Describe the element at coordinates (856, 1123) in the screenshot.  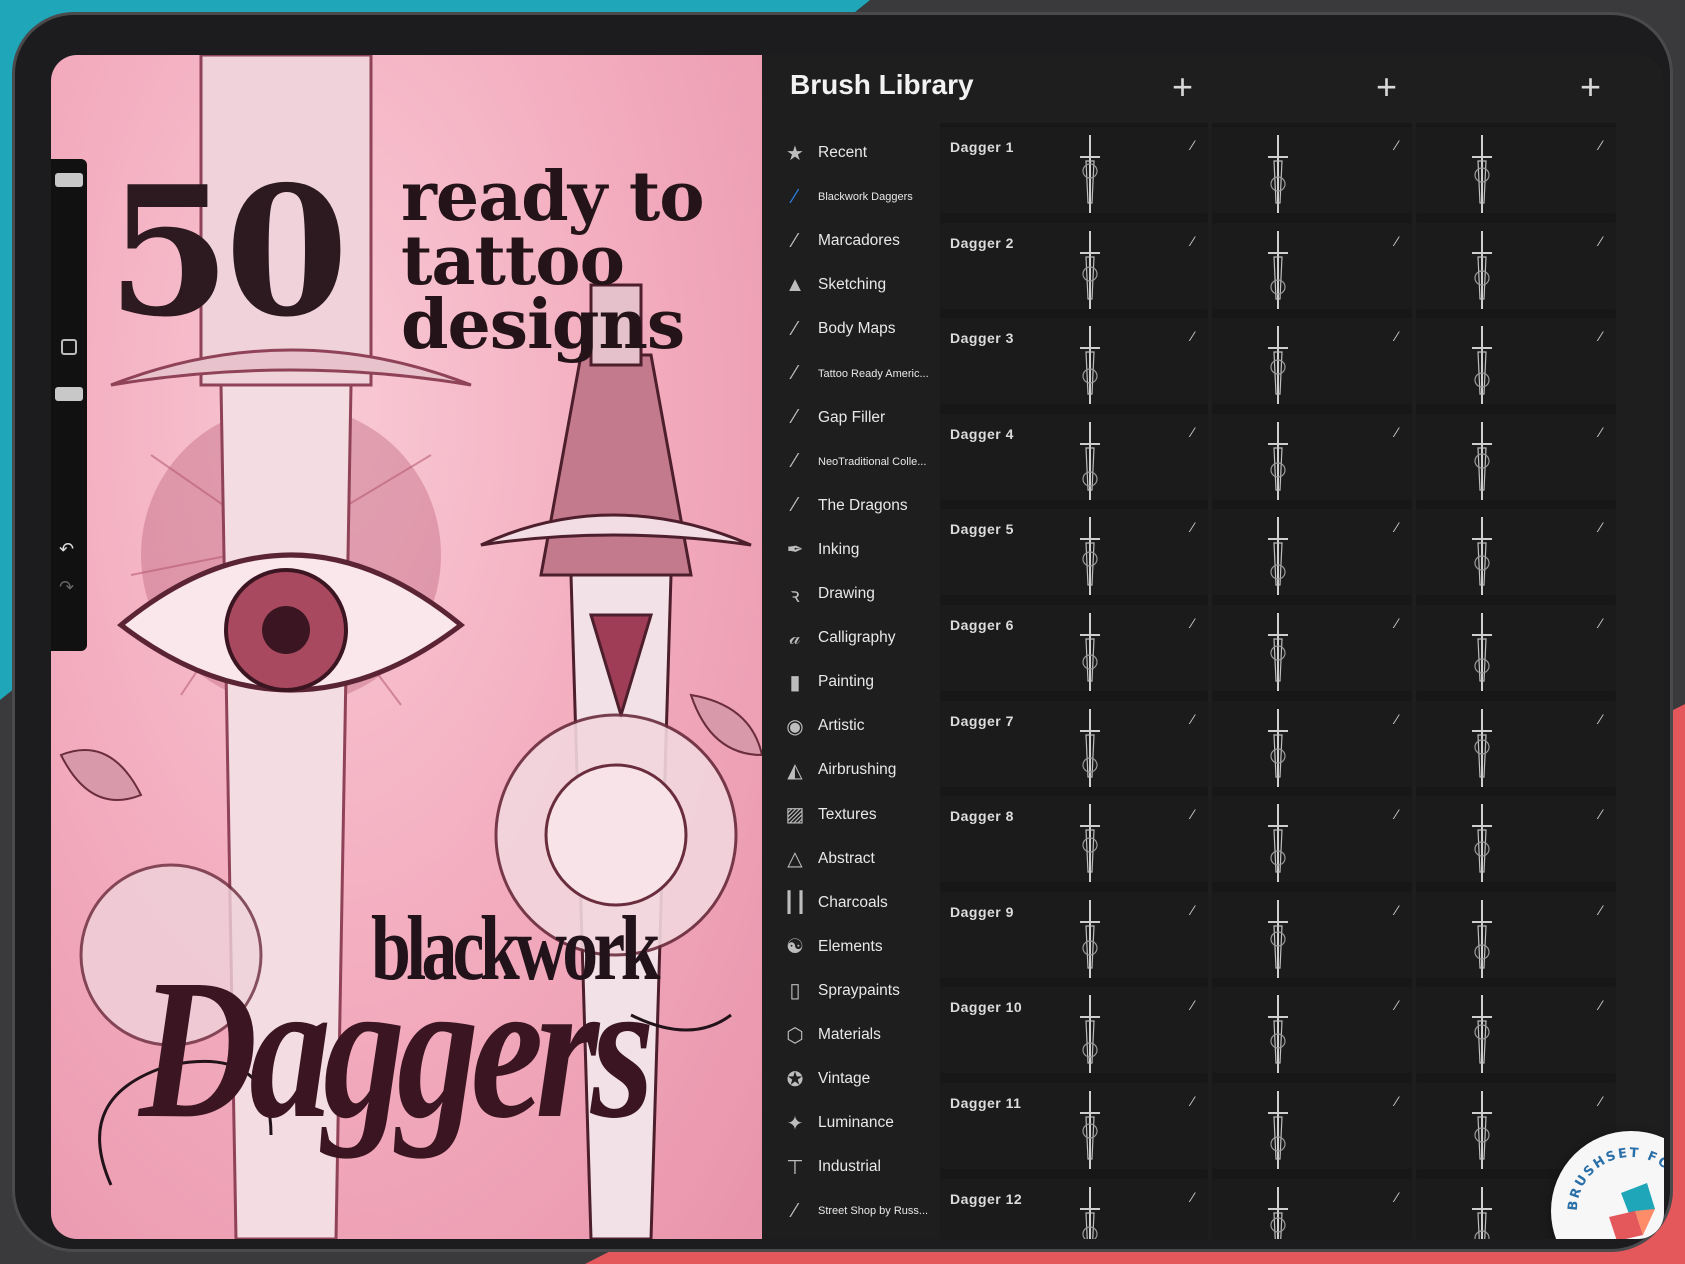
I see `brush-set-label: Luminance` at that location.